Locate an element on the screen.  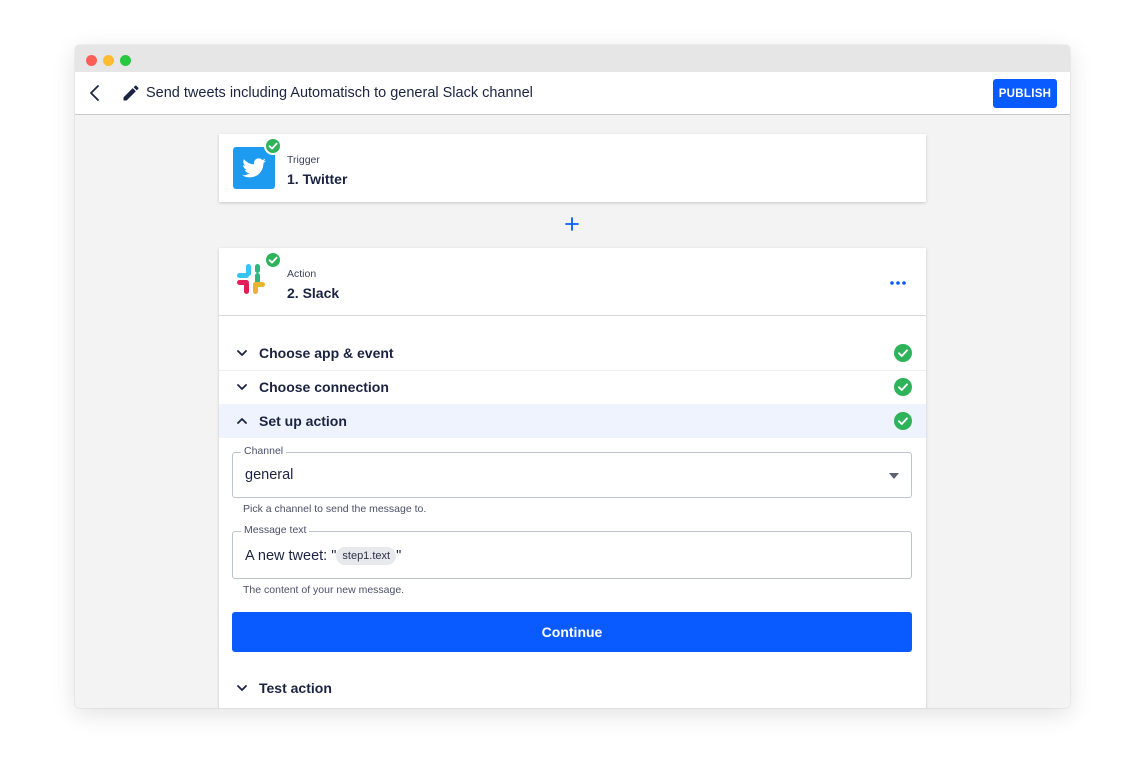
publish-button: PUBLISH is located at coordinates (1025, 93).